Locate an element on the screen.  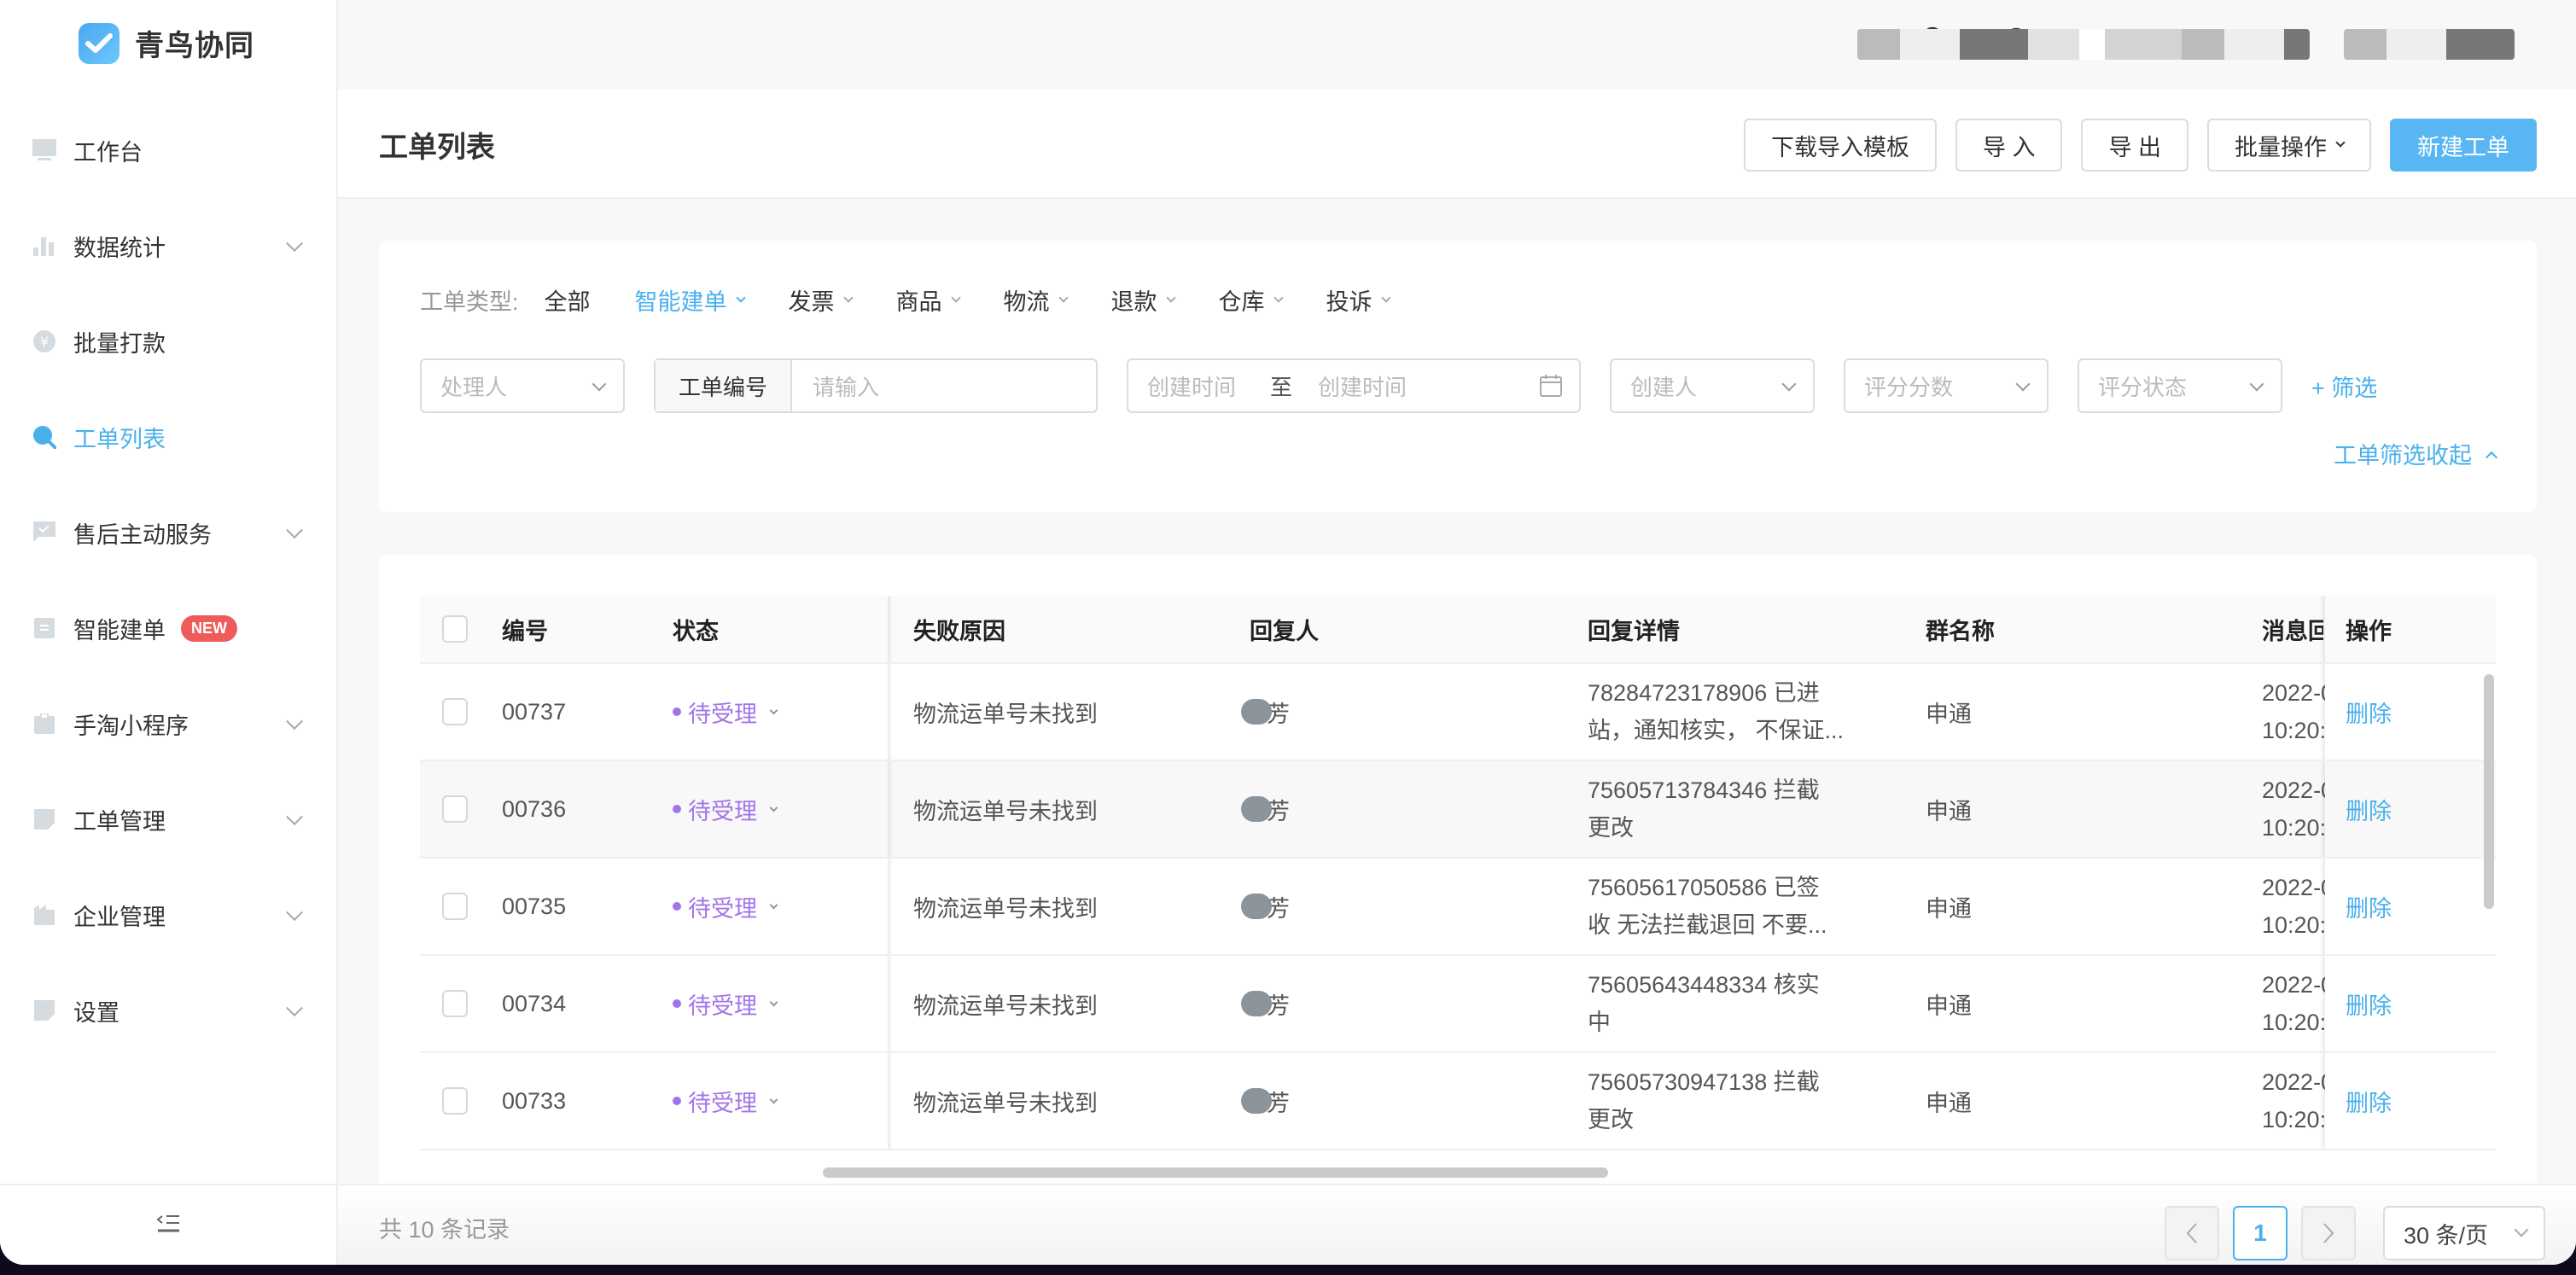
ticket-number-input: 请输入 is located at coordinates (835, 386).